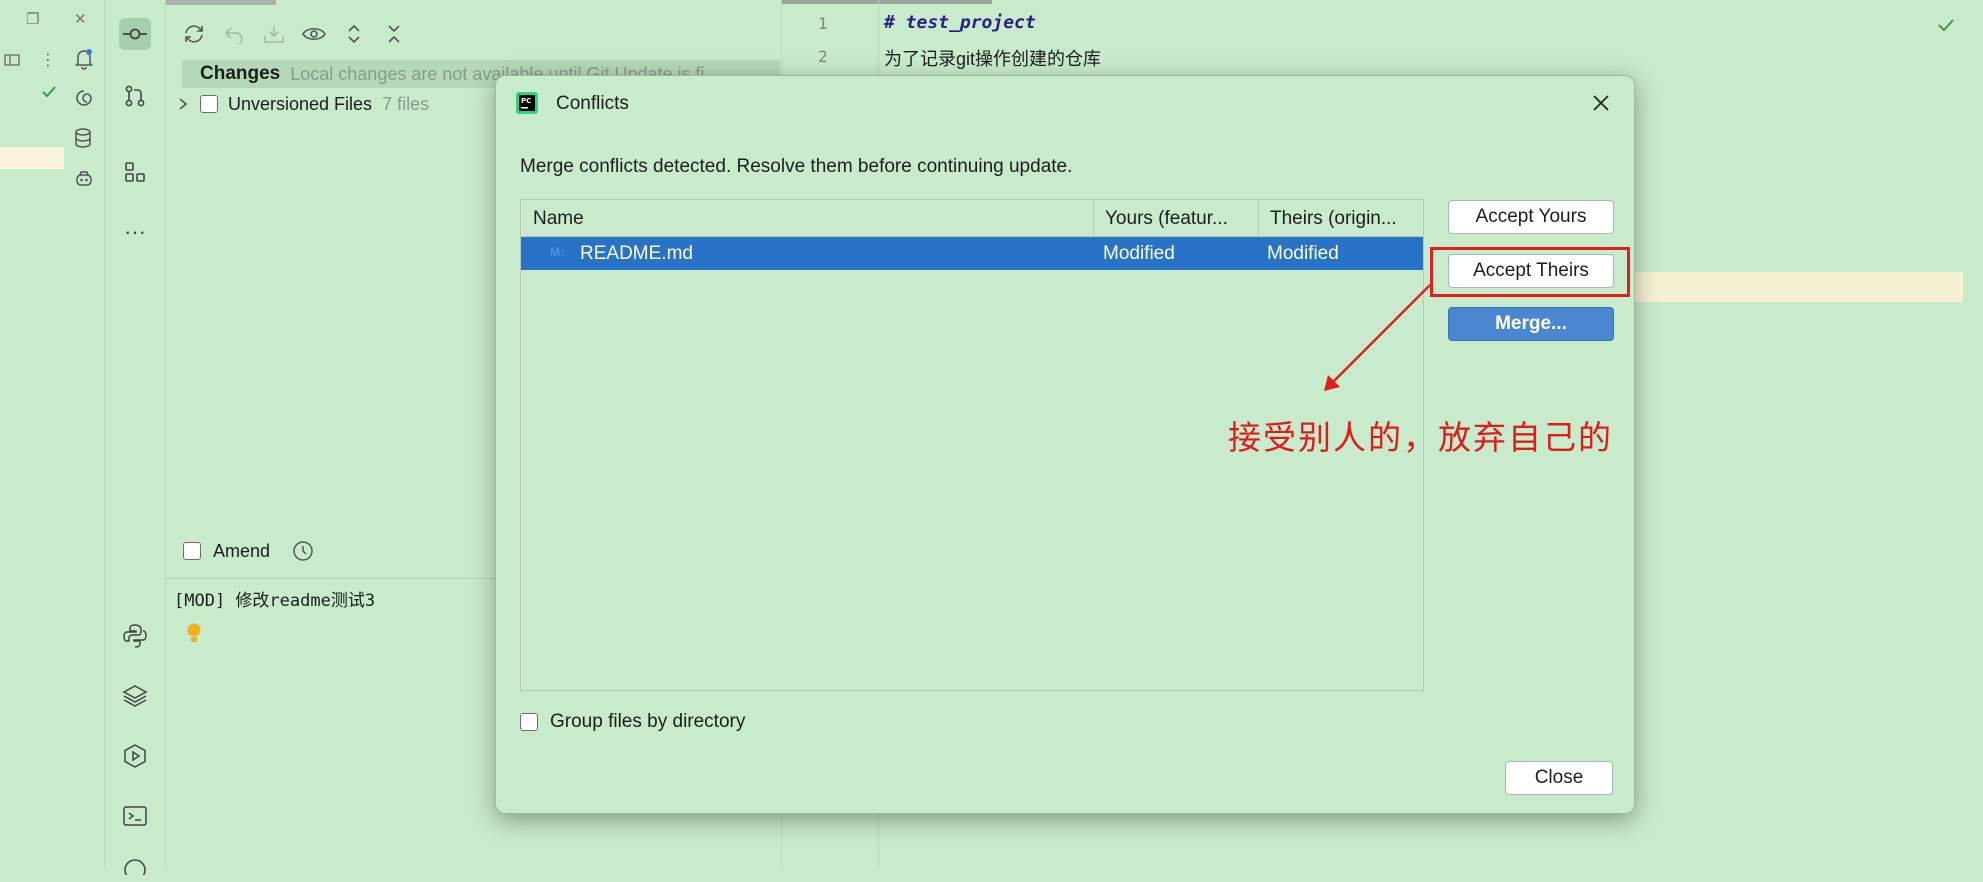 The width and height of the screenshot is (1983, 882). What do you see at coordinates (558, 252) in the screenshot?
I see `markdown-file-icon: M↓` at bounding box center [558, 252].